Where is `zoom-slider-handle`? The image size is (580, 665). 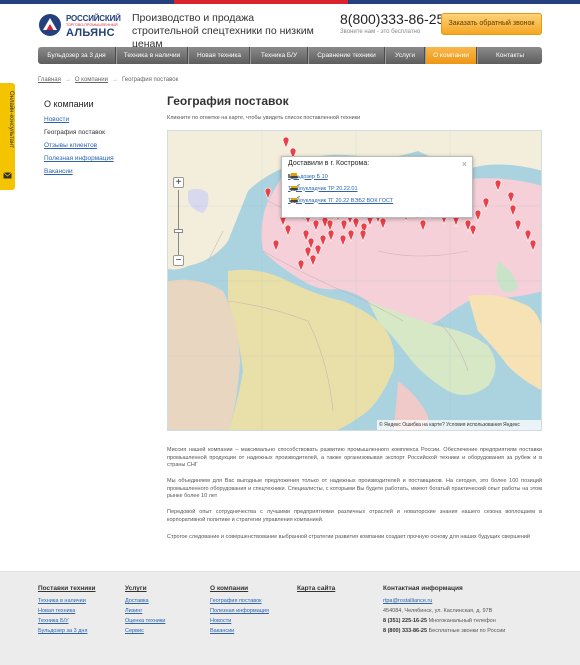 zoom-slider-handle is located at coordinates (178, 231).